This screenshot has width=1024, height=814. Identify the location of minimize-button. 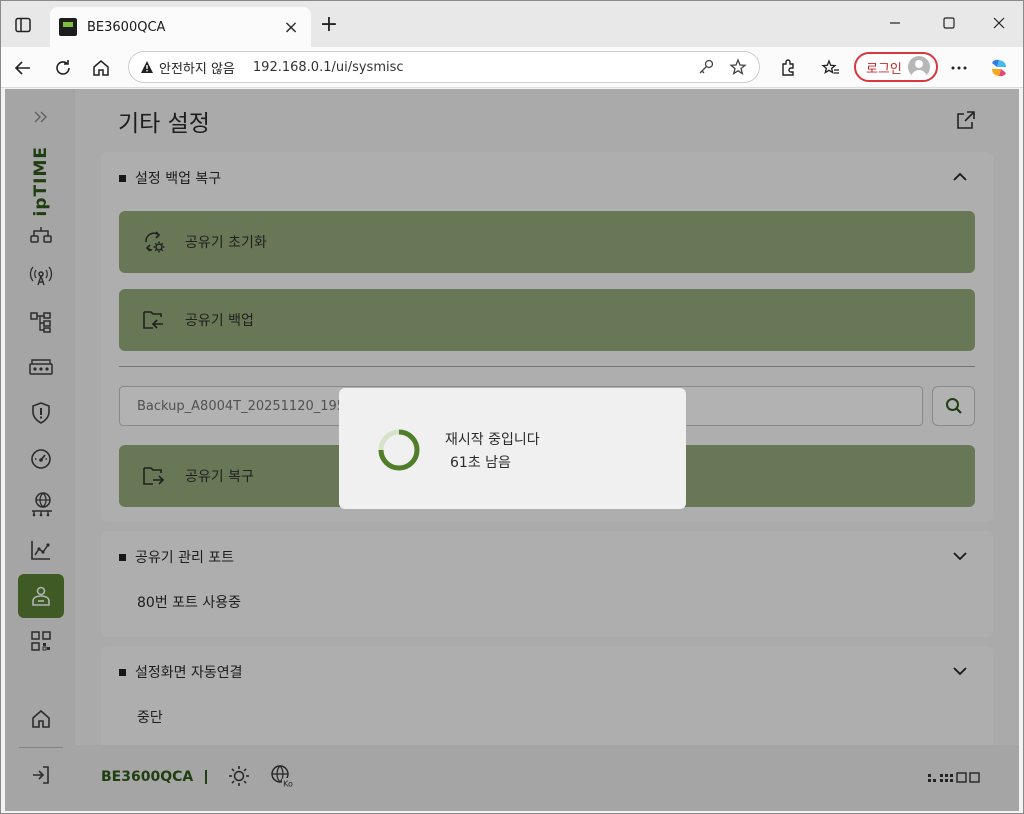
(895, 23).